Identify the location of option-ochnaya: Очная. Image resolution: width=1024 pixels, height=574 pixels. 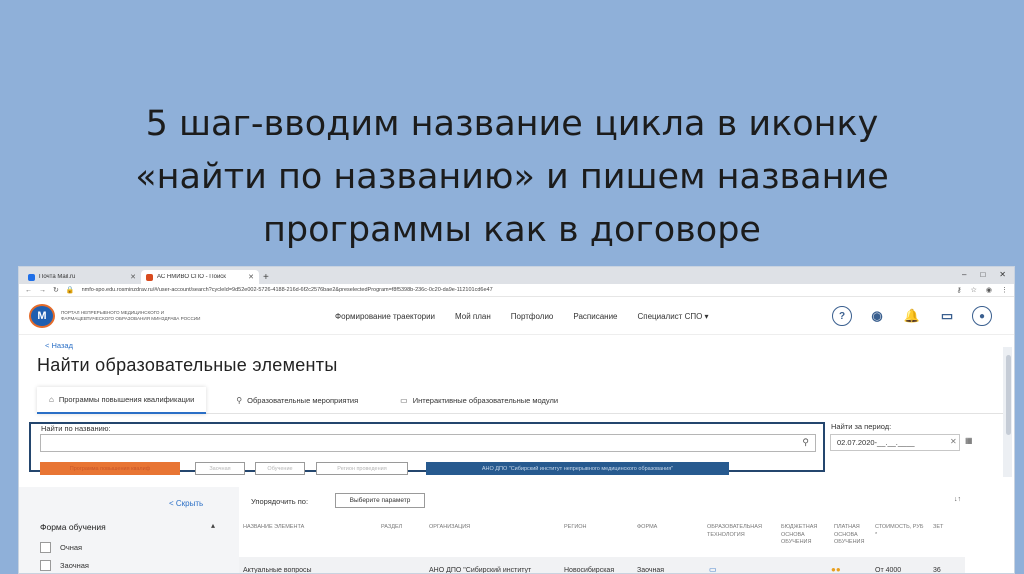
(61, 547).